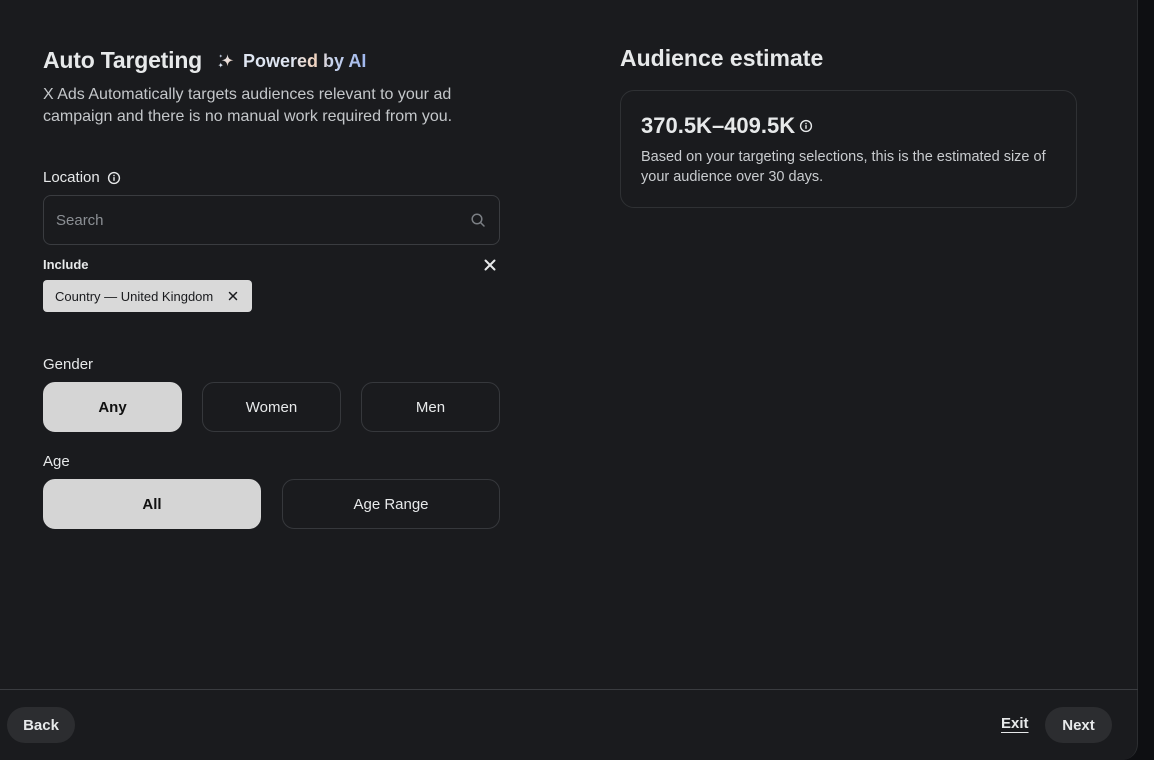 The height and width of the screenshot is (760, 1154). I want to click on location-search-box, so click(271, 220).